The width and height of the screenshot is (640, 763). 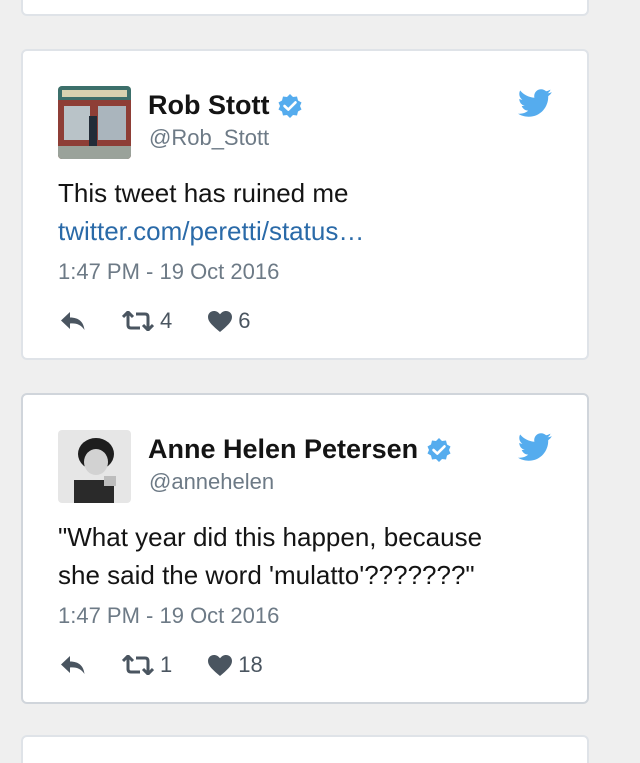 I want to click on retweet-button: 4, so click(x=147, y=321).